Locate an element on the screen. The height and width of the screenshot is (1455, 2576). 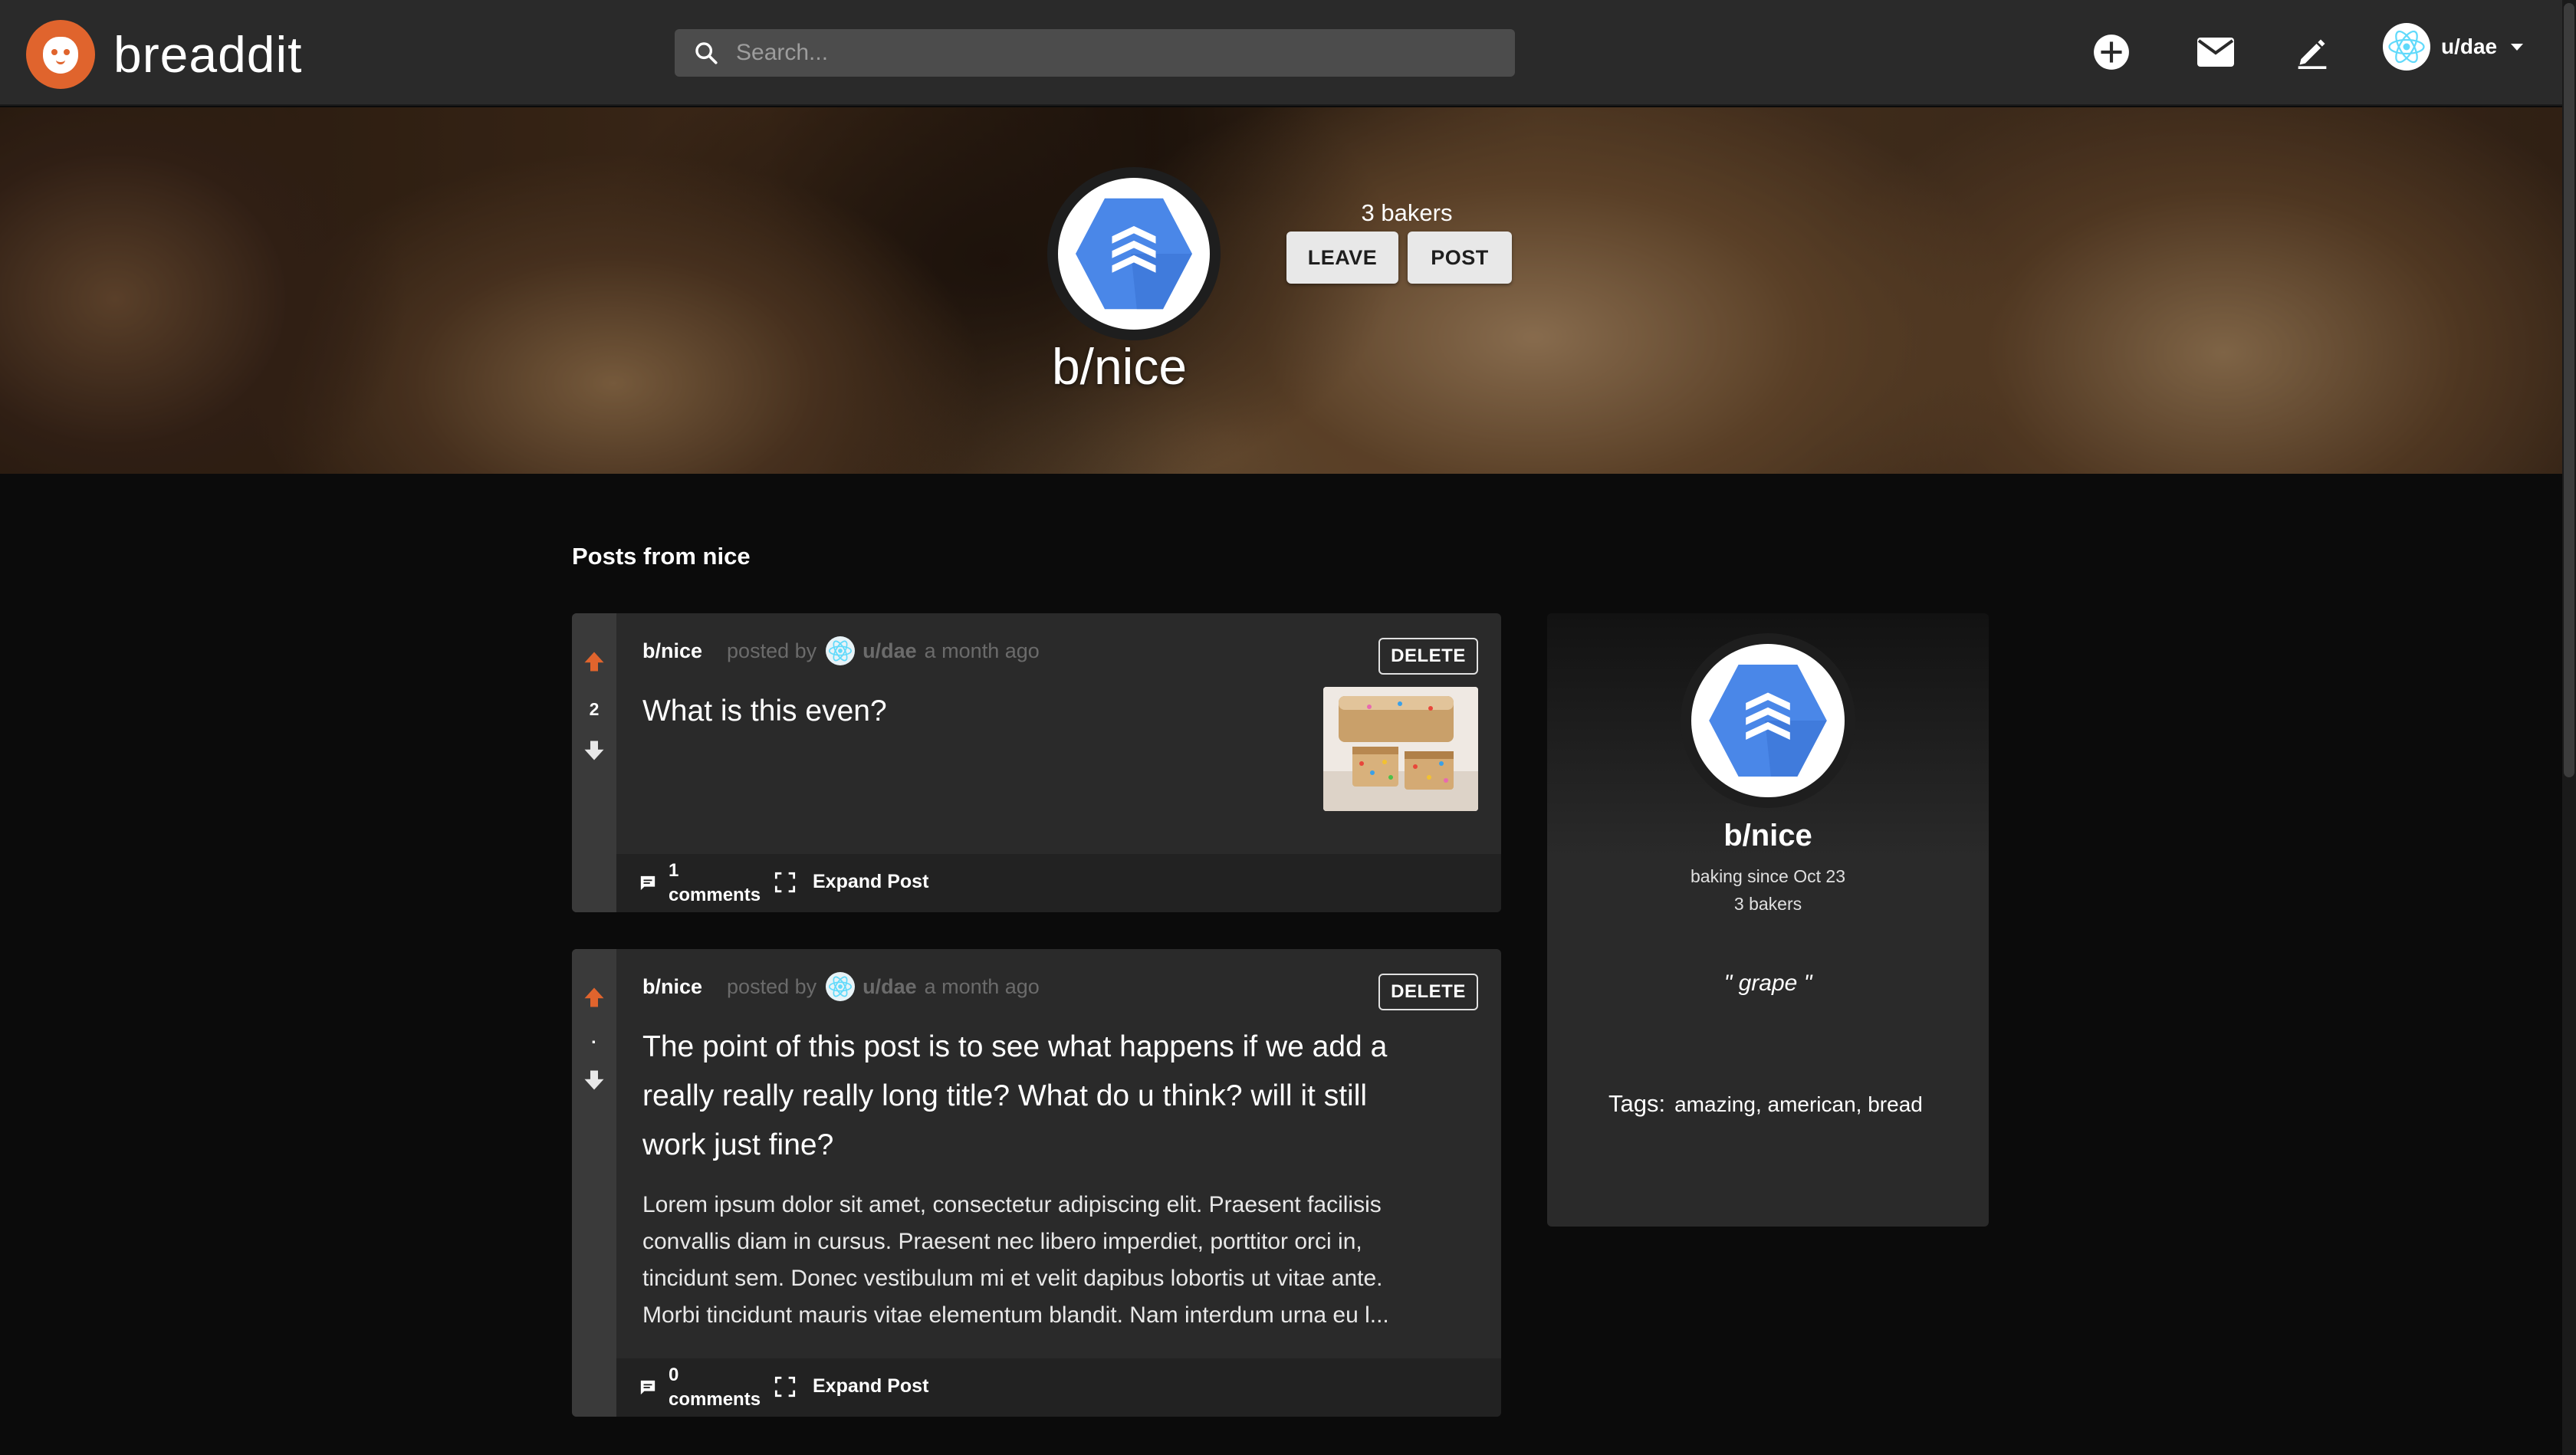
user-avatar is located at coordinates (2407, 47).